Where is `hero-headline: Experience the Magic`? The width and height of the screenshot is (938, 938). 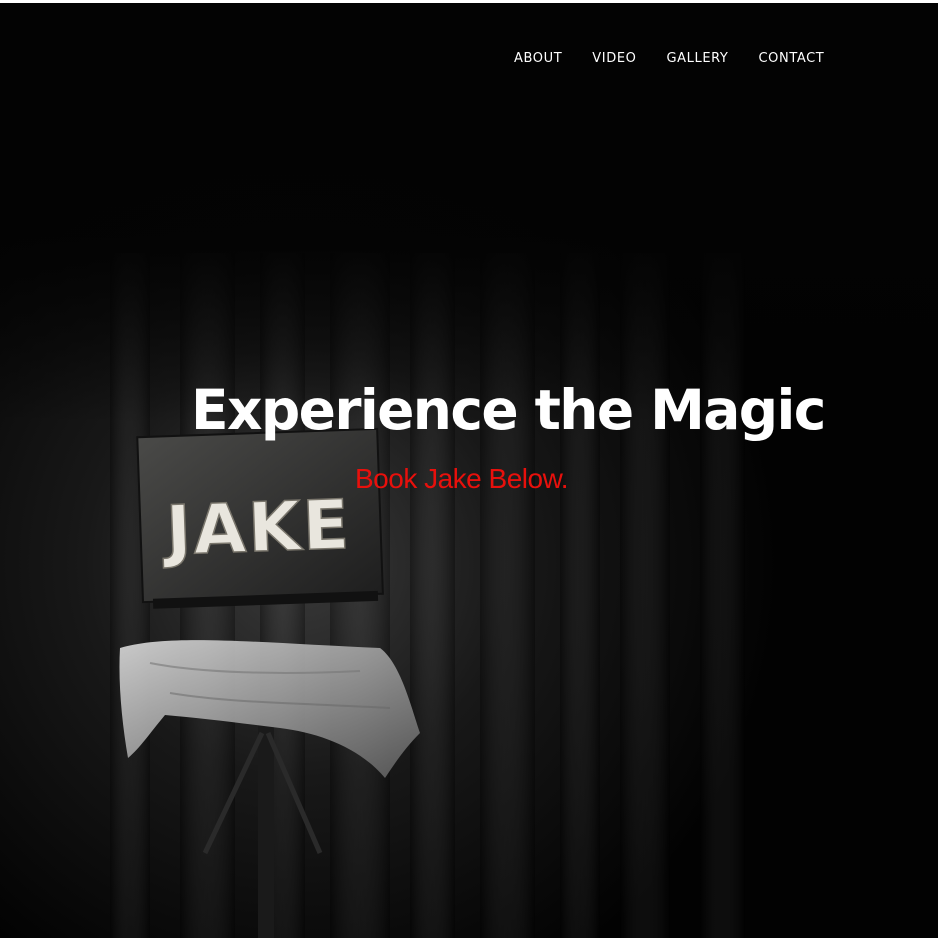
hero-headline: Experience the Magic is located at coordinates (508, 410).